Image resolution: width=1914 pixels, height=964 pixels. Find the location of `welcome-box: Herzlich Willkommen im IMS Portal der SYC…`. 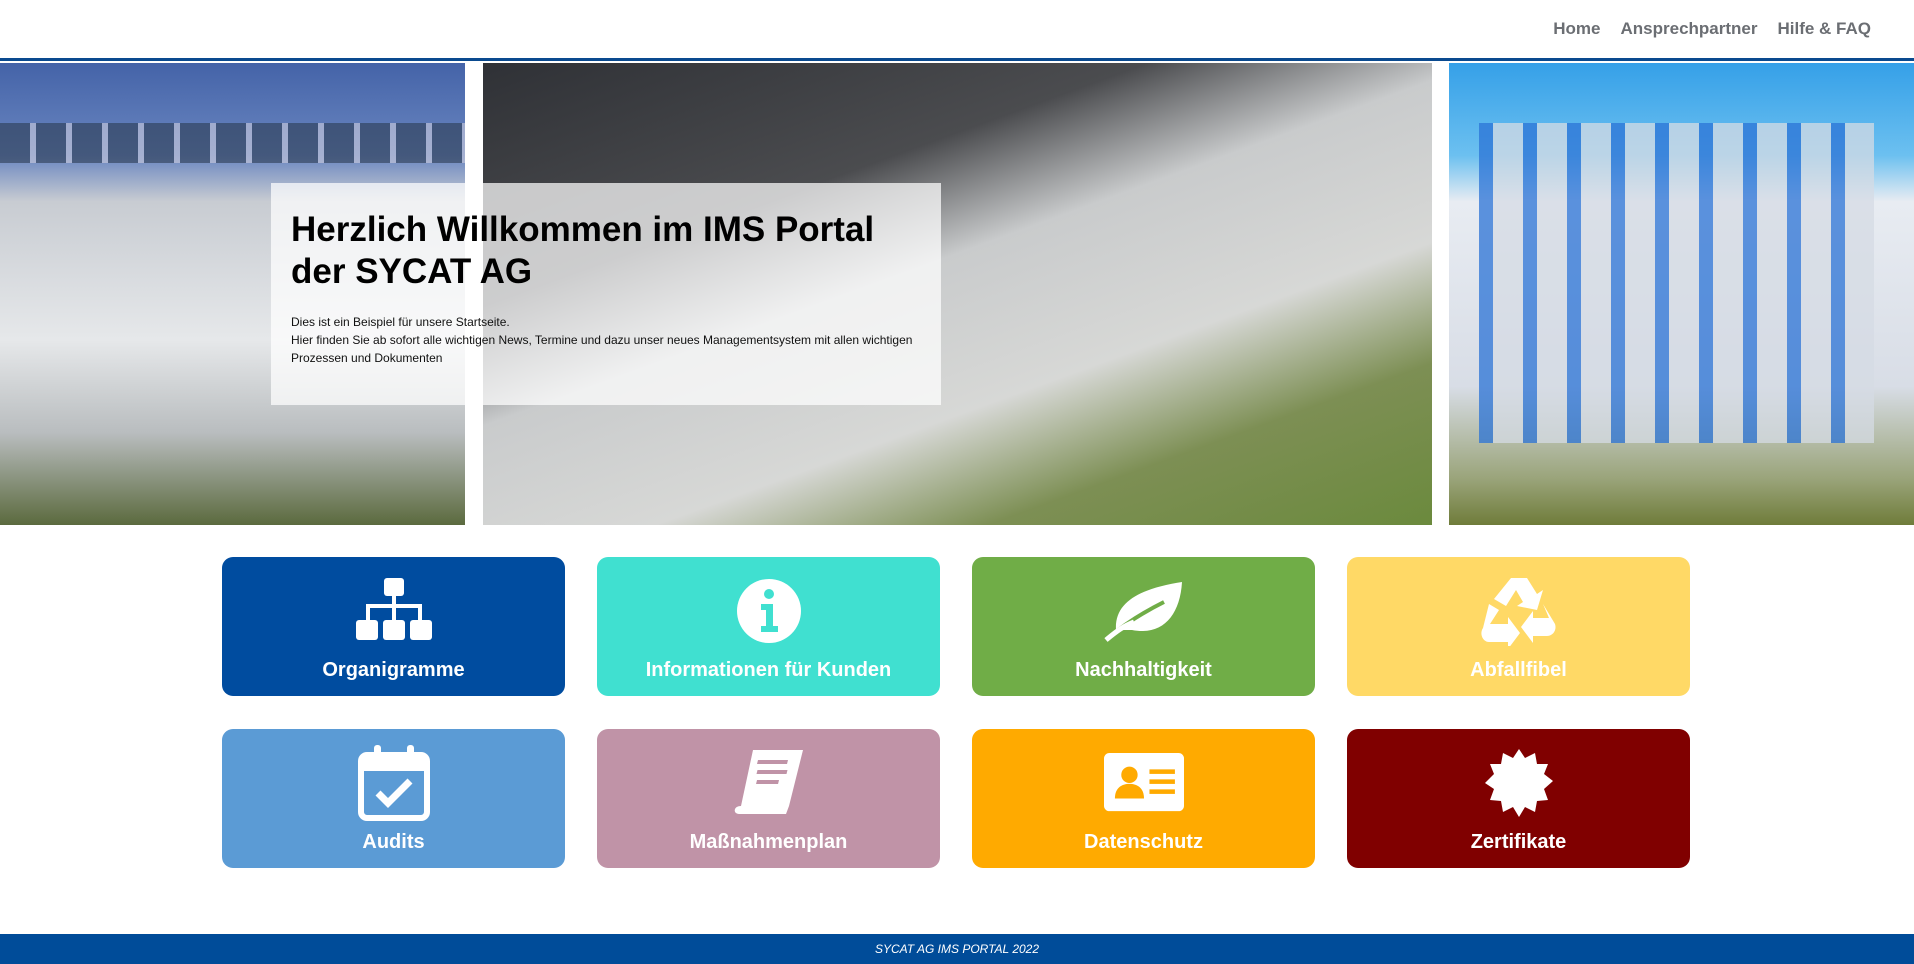

welcome-box: Herzlich Willkommen im IMS Portal der SYC… is located at coordinates (606, 294).